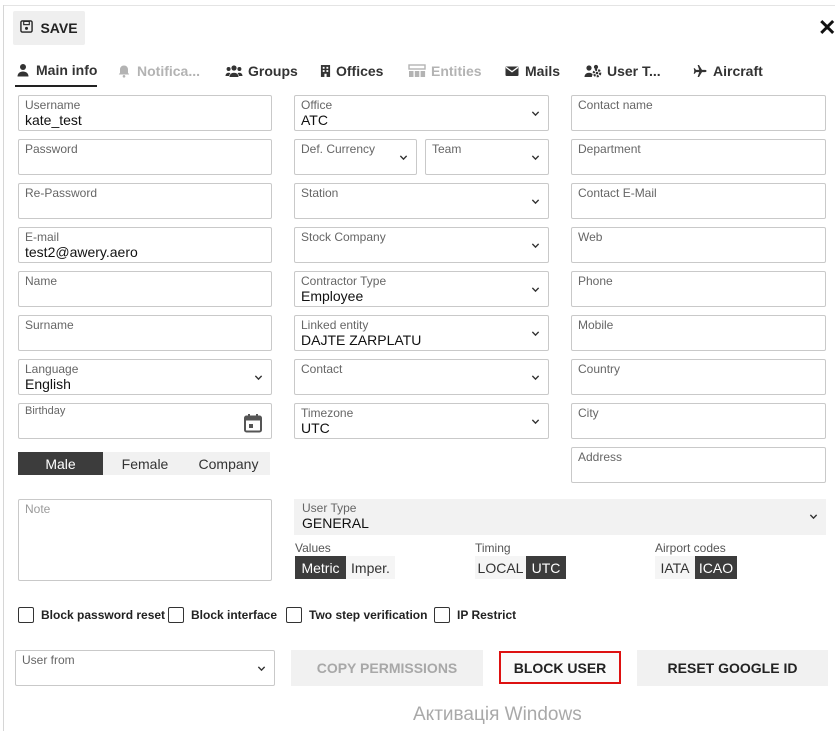  I want to click on office-select: Office ATC, so click(421, 113).